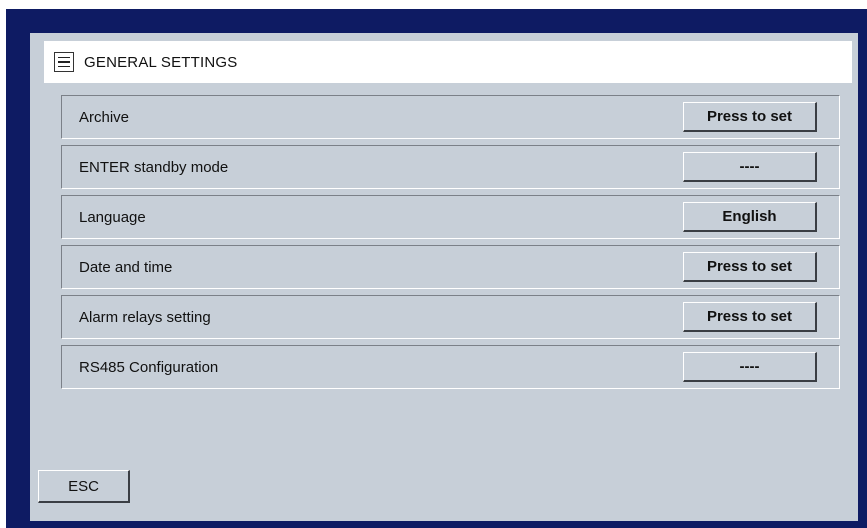  What do you see at coordinates (450, 117) in the screenshot?
I see `setting-row-archive: Archive Press to set` at bounding box center [450, 117].